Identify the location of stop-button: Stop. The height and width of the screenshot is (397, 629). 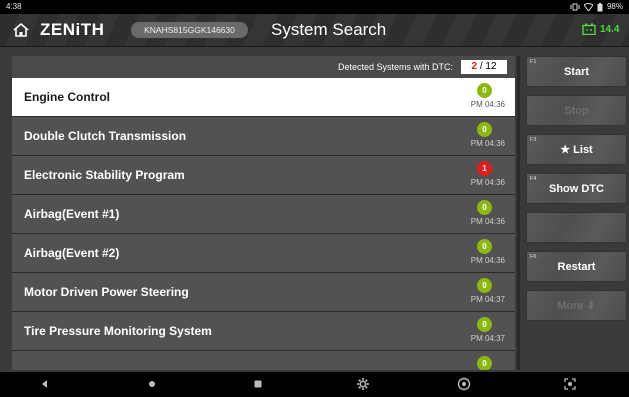
(576, 110).